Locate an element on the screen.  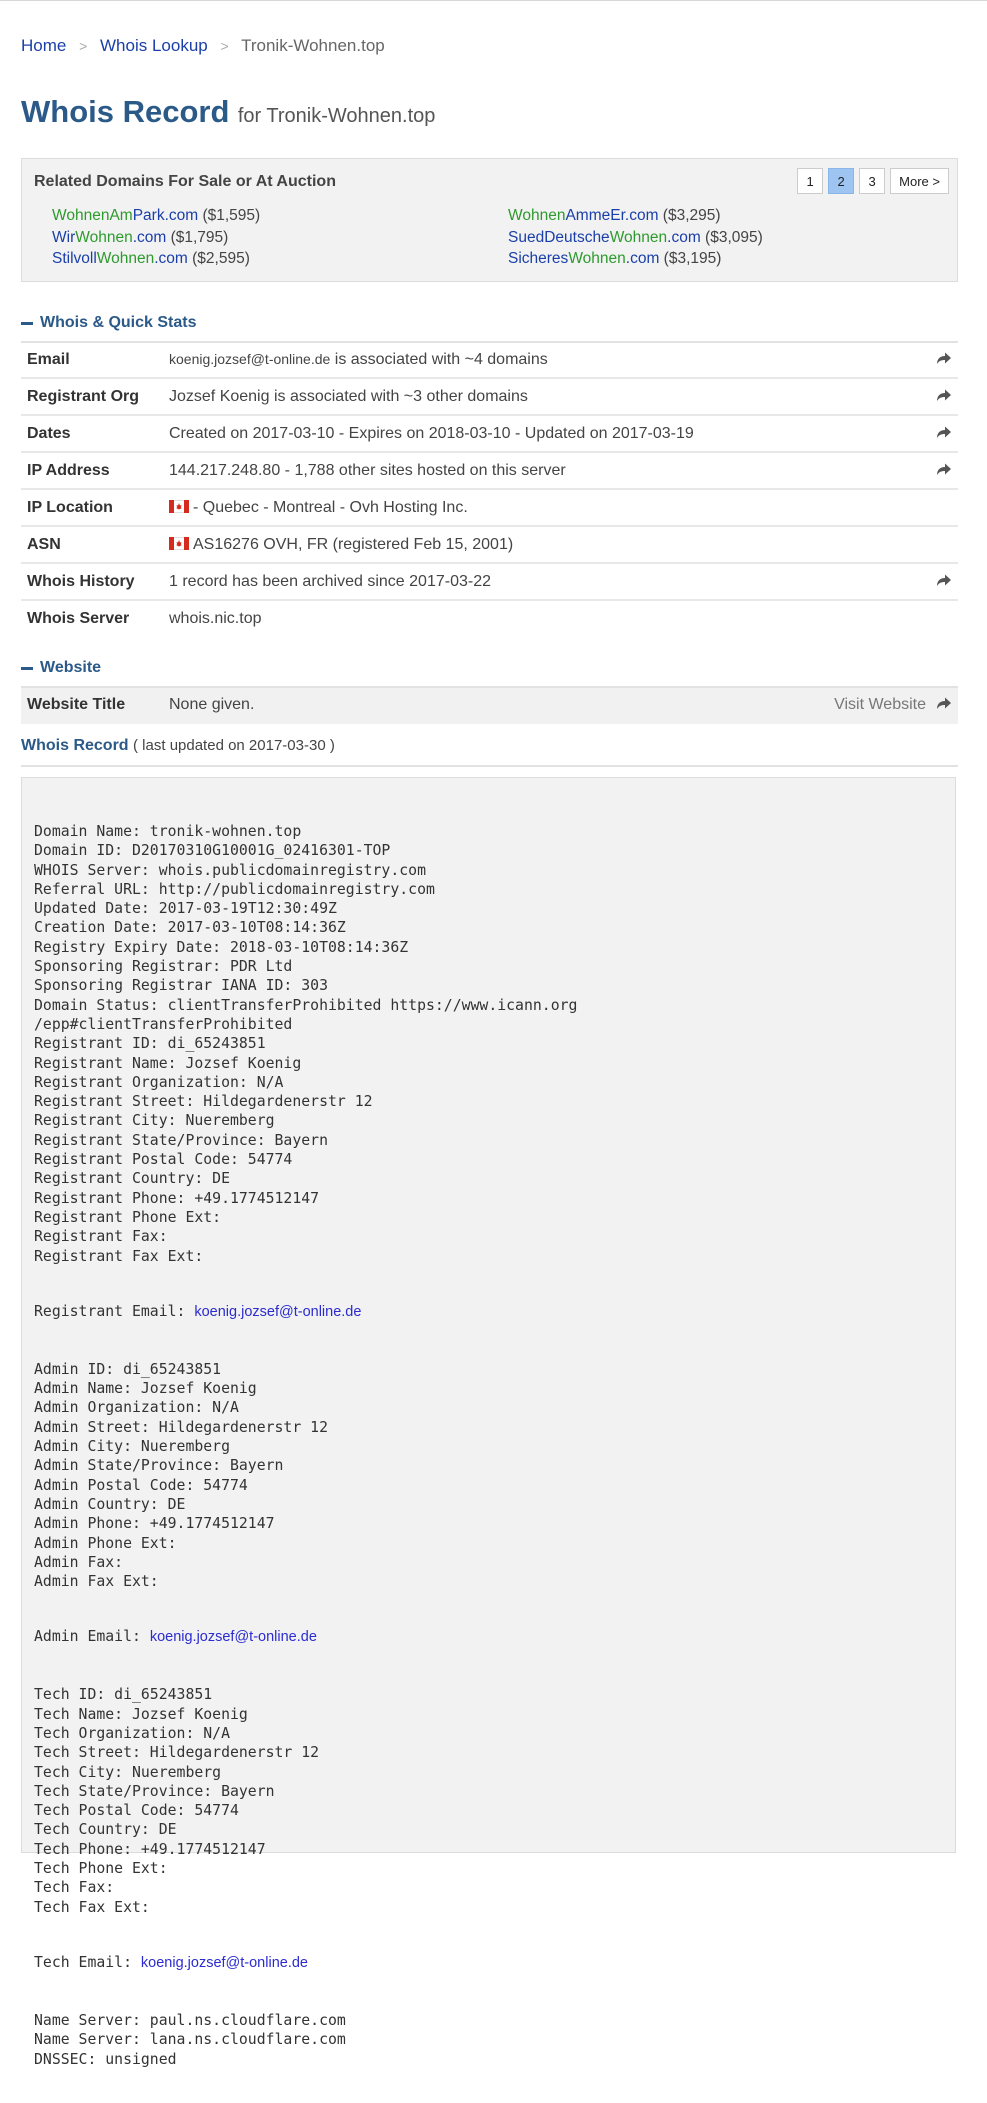
record-line: Admin Phone Ext: is located at coordinates (105, 1543).